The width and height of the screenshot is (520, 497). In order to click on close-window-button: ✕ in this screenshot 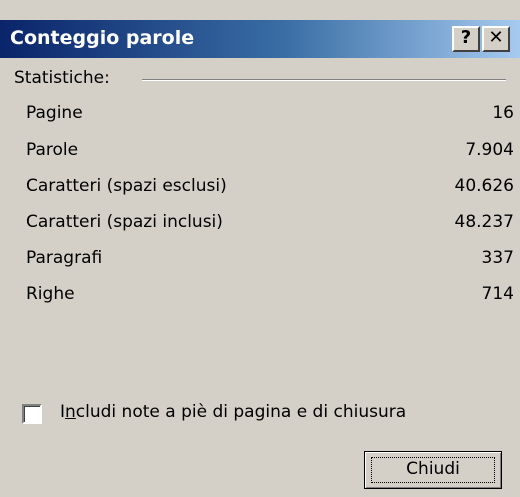, I will do `click(496, 39)`.